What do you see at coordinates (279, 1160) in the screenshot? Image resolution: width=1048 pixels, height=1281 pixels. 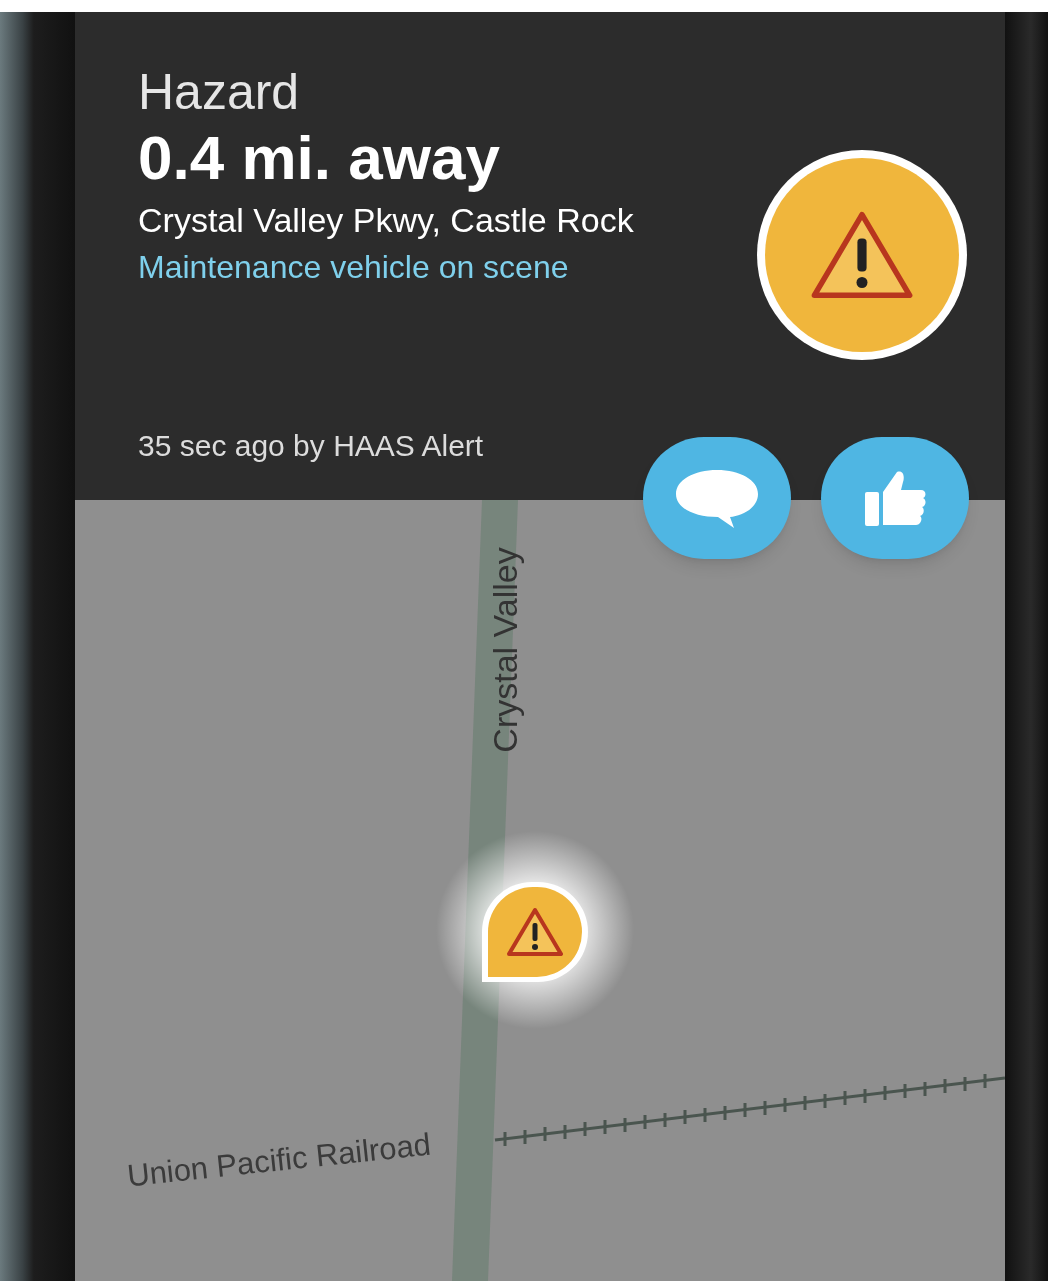 I see `road-label: Union Pacific Railroad` at bounding box center [279, 1160].